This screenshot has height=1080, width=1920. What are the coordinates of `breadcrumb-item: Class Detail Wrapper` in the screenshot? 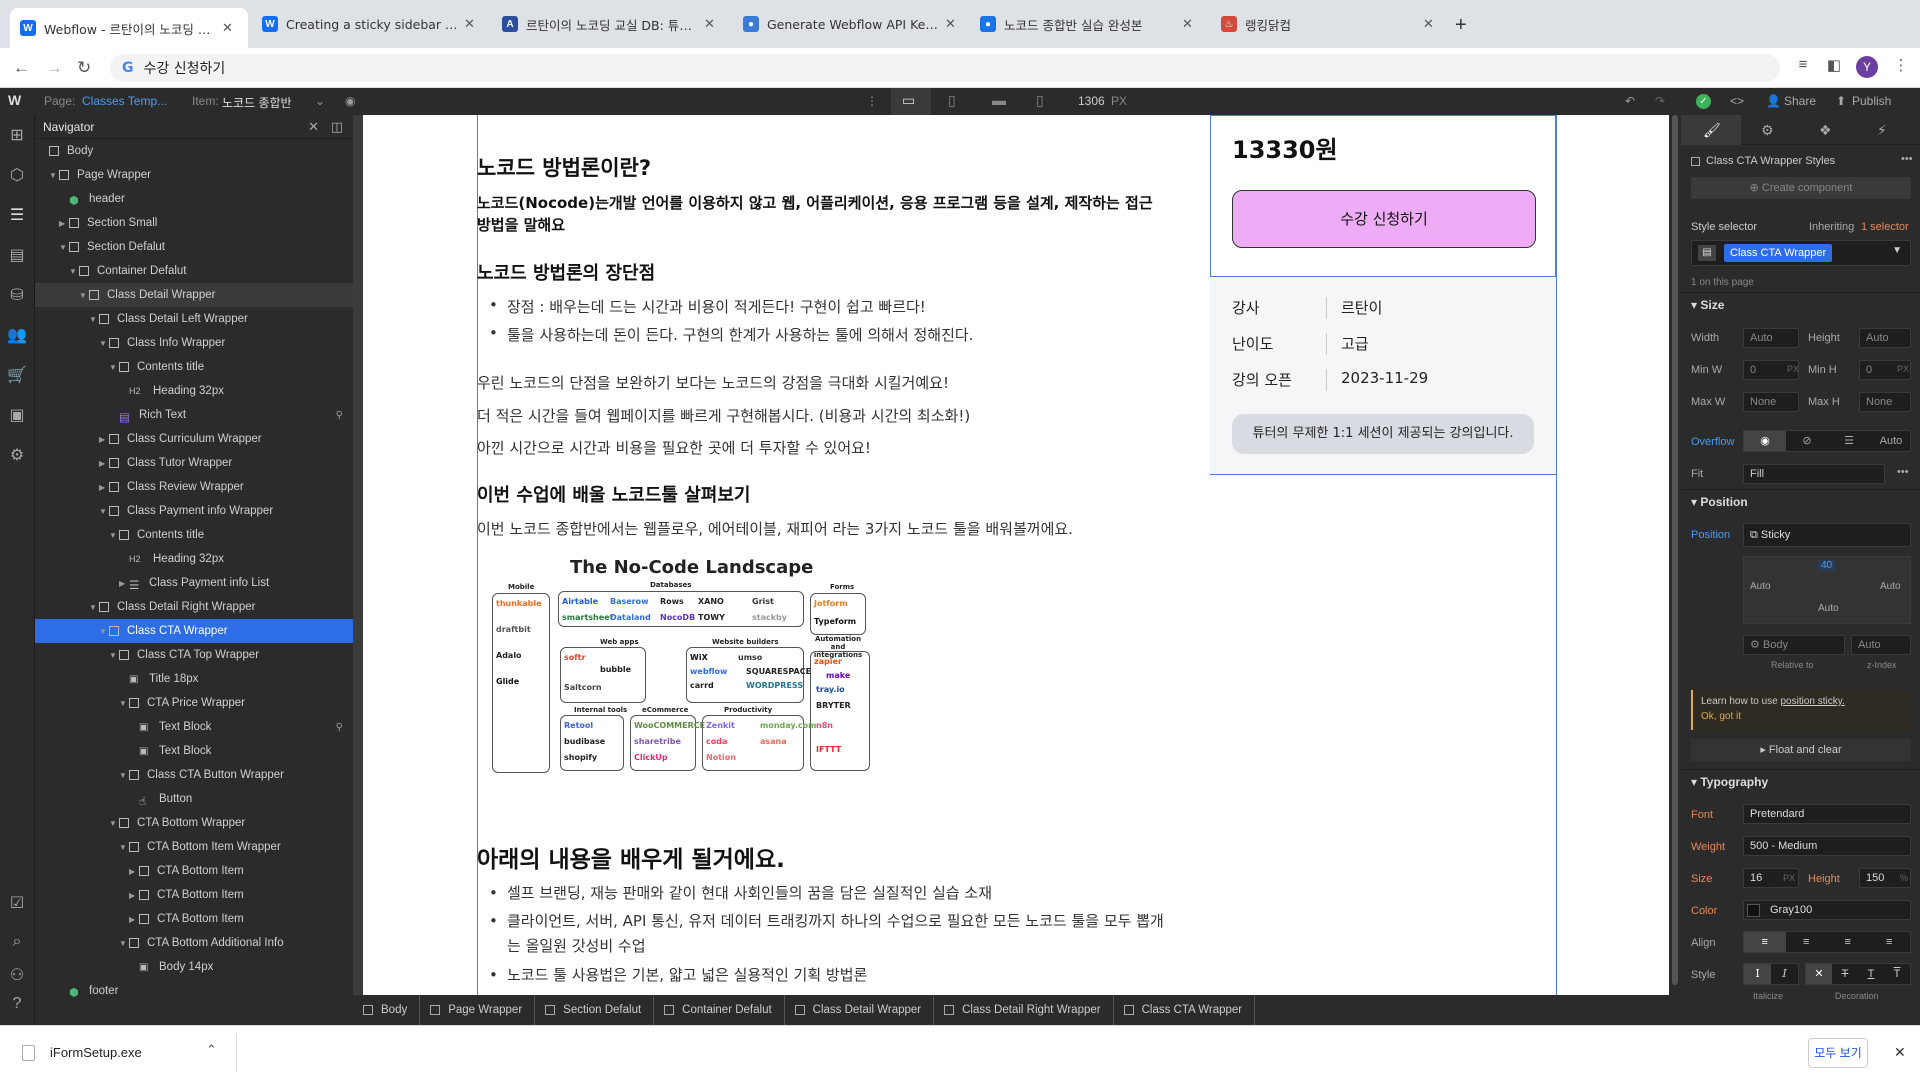 It's located at (860, 1010).